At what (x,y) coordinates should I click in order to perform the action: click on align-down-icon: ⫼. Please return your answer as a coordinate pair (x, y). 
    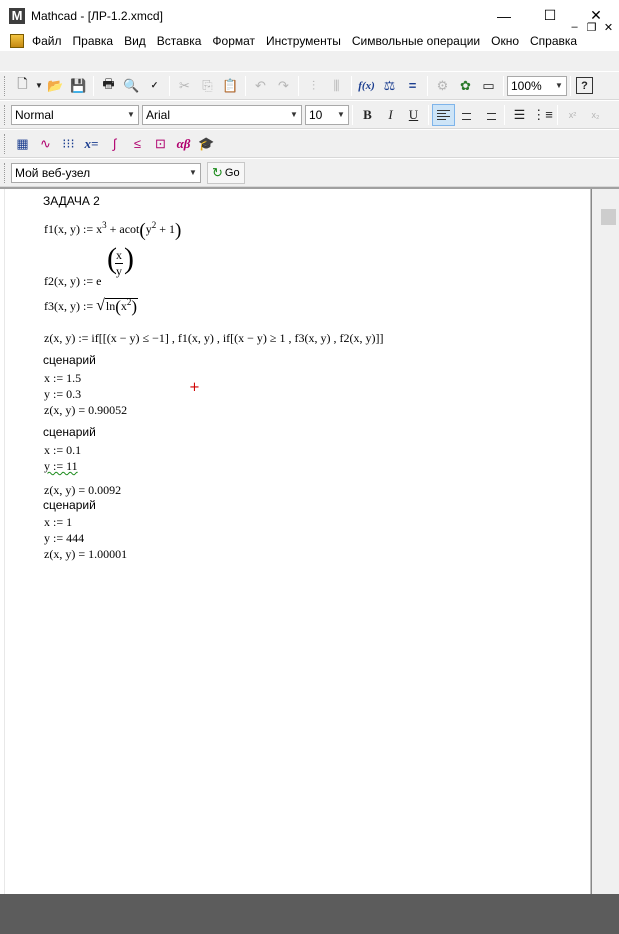
    Looking at the image, I should click on (336, 86).